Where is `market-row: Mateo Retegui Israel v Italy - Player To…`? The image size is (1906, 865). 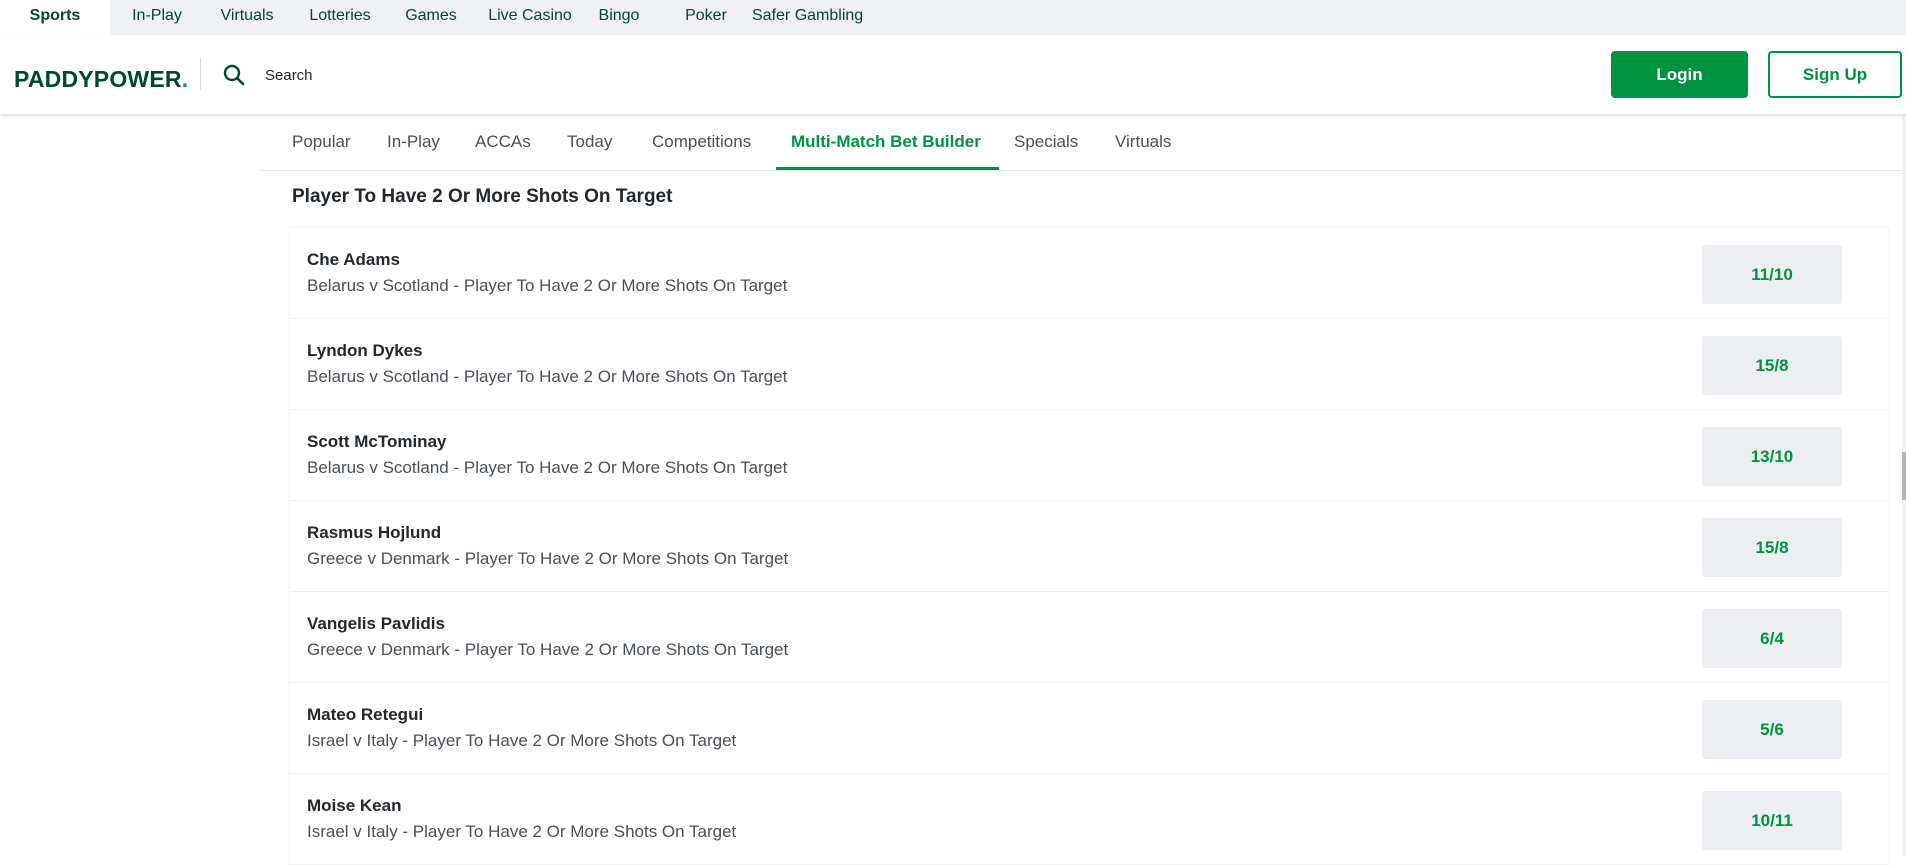
market-row: Mateo Retegui Israel v Italy - Player To… is located at coordinates (1089, 728).